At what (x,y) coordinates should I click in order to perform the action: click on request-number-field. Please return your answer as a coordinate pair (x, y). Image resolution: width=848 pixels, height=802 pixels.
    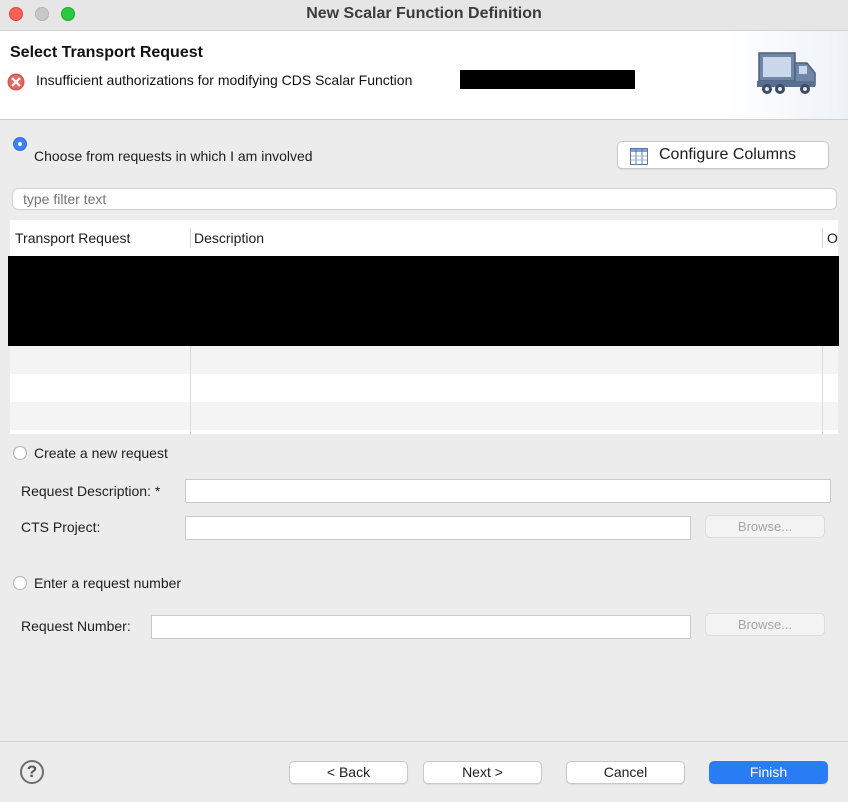
    Looking at the image, I should click on (421, 627).